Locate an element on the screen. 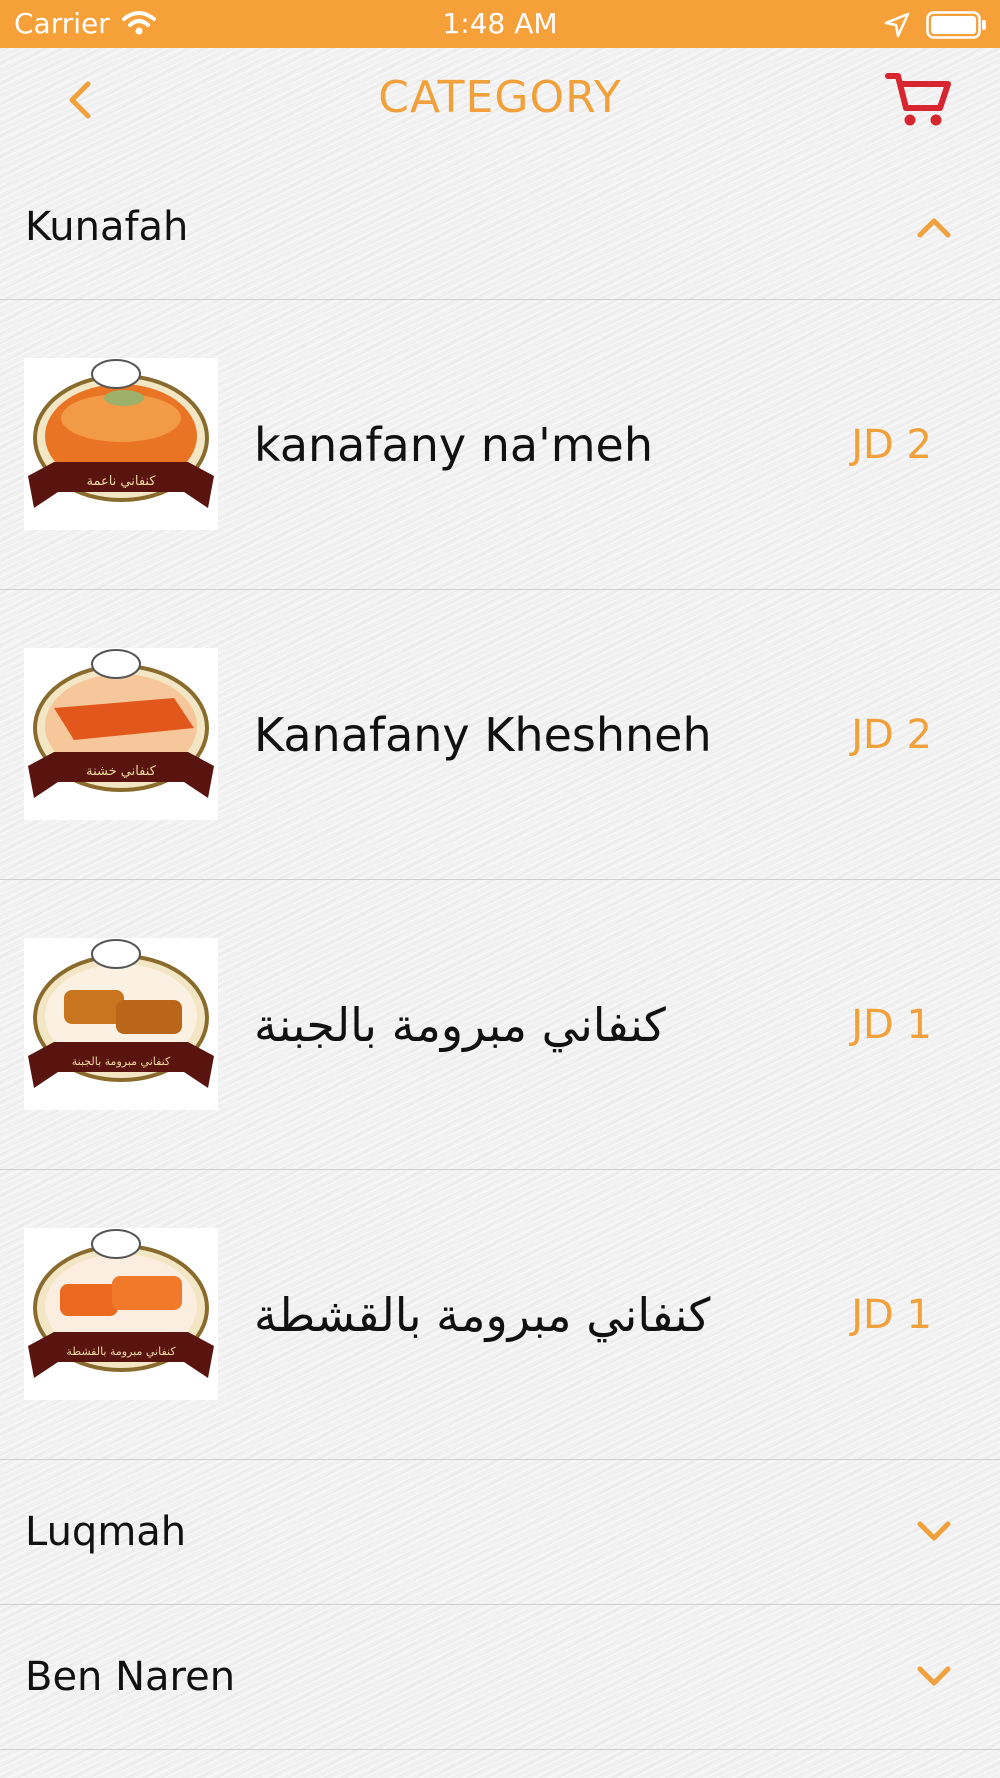 The width and height of the screenshot is (1000, 1778). item-thumbnail: كنفاني مبرومة بالجبنة is located at coordinates (121, 1024).